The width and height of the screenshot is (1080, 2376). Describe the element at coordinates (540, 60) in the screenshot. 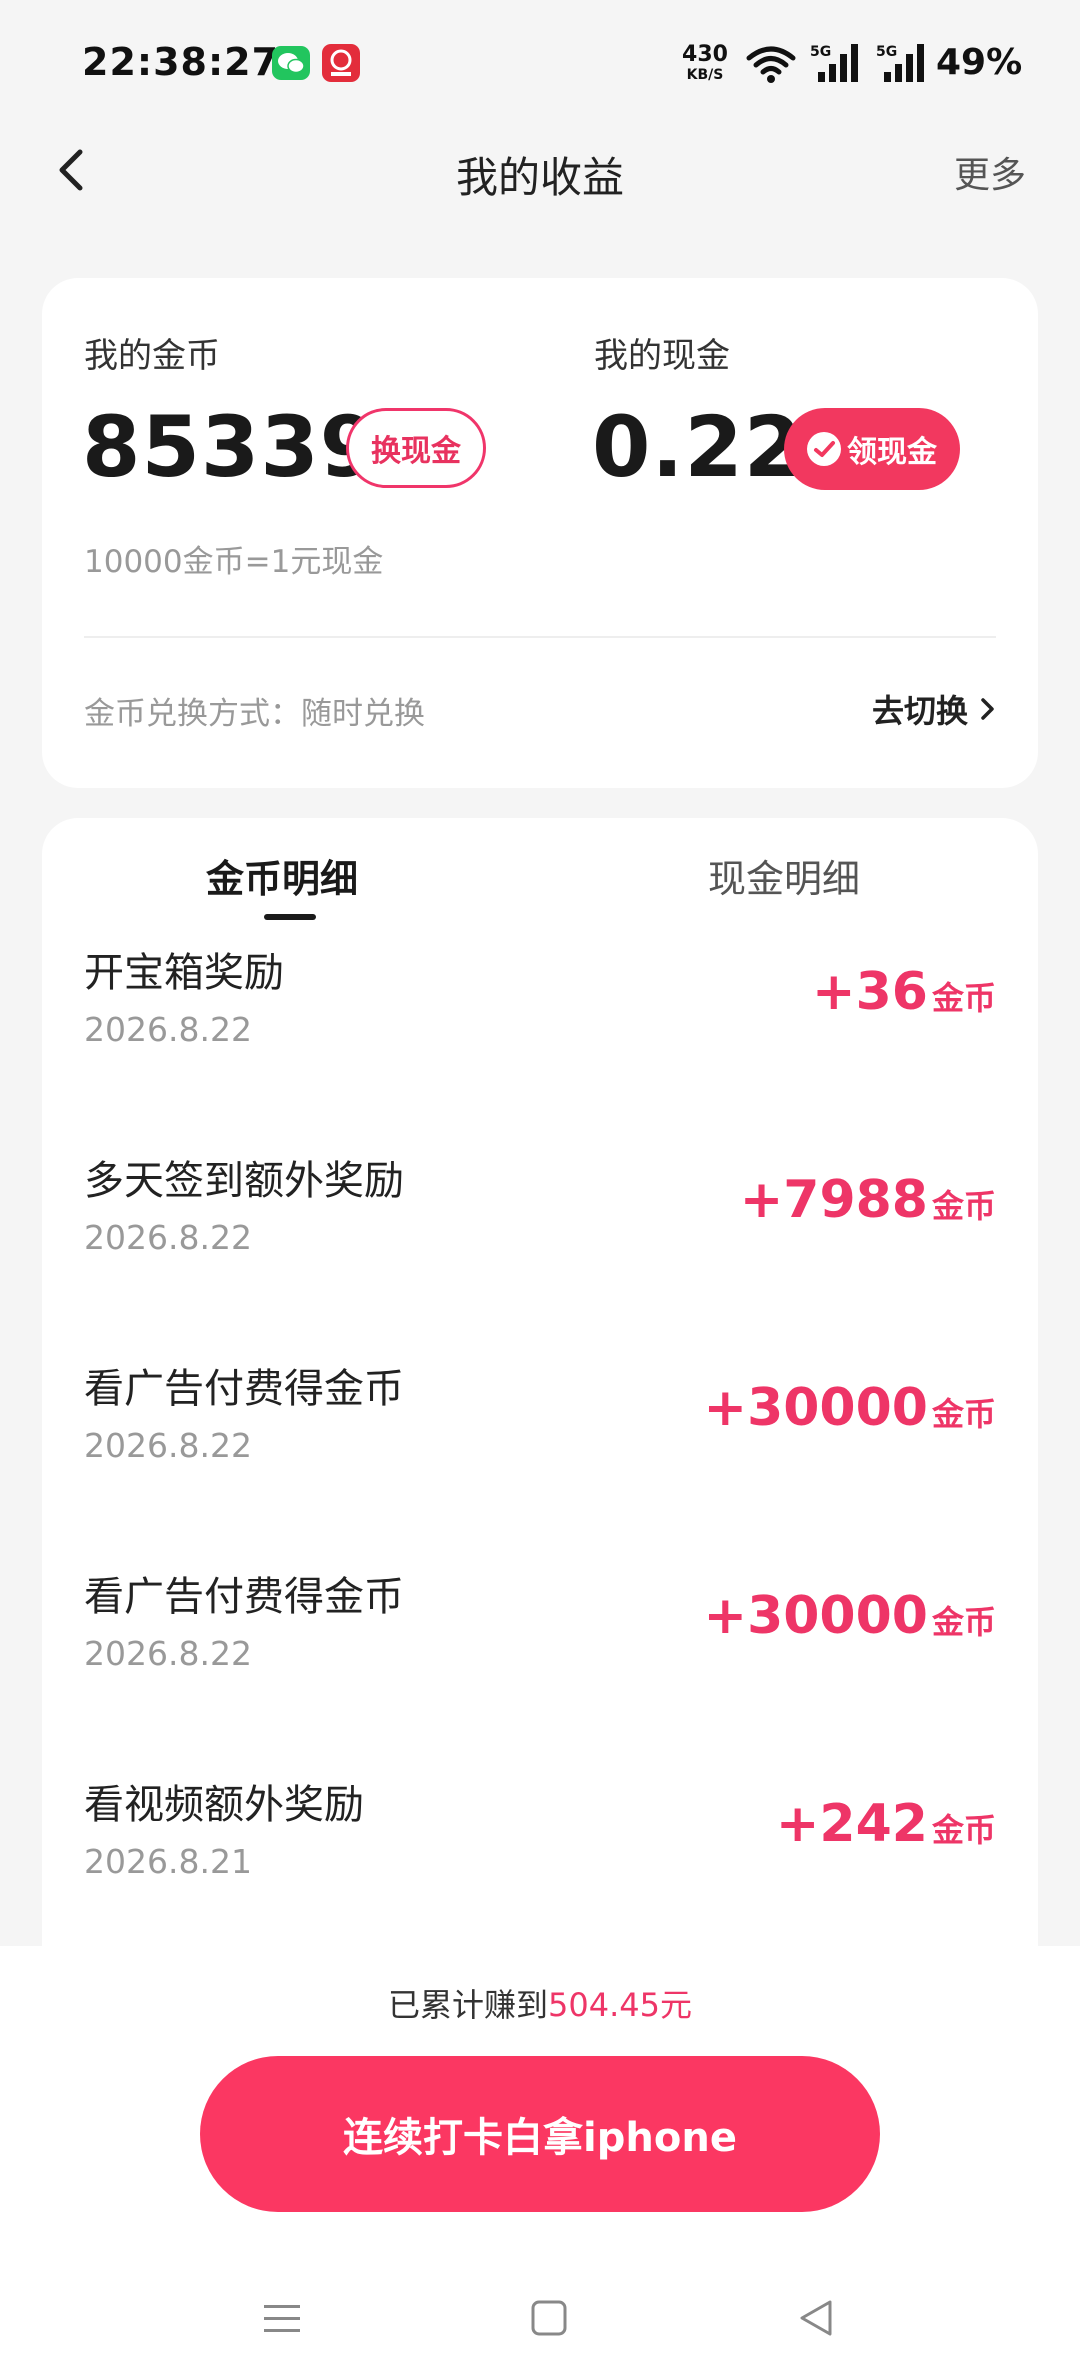

I see `status-bar: 22:38:27 430 KB/S 5G 5G 49%` at that location.